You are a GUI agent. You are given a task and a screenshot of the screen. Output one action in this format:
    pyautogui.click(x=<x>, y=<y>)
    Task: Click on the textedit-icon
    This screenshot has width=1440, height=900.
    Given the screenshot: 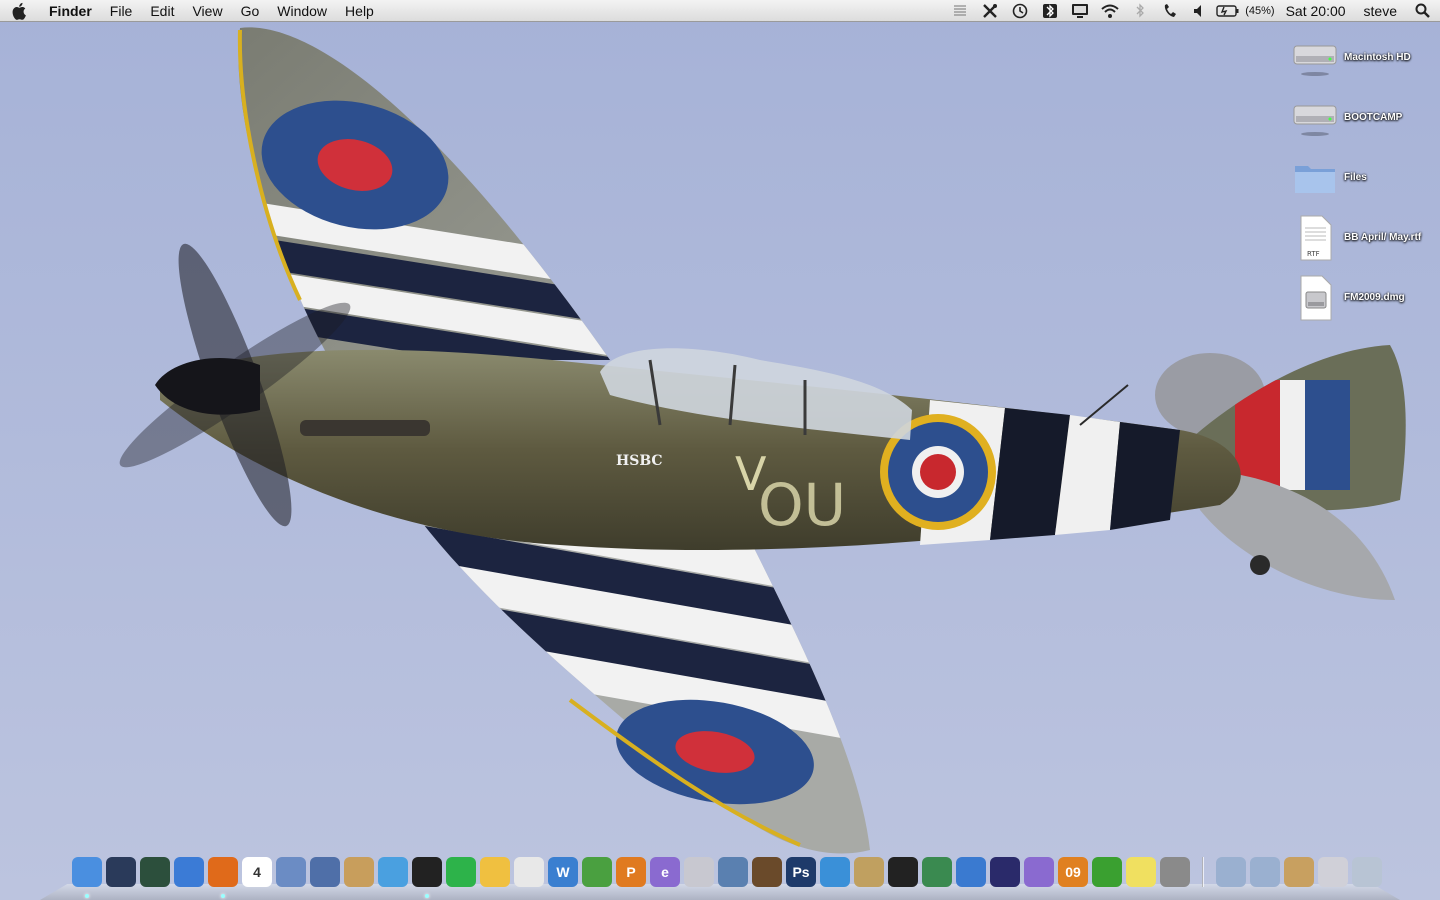 What is the action you would take?
    pyautogui.click(x=529, y=872)
    